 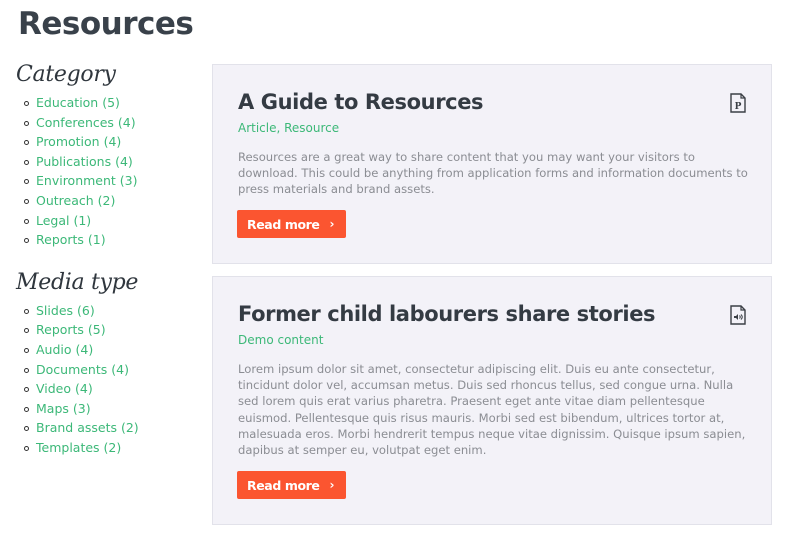 I want to click on media-item: Documents (4), so click(x=111, y=370).